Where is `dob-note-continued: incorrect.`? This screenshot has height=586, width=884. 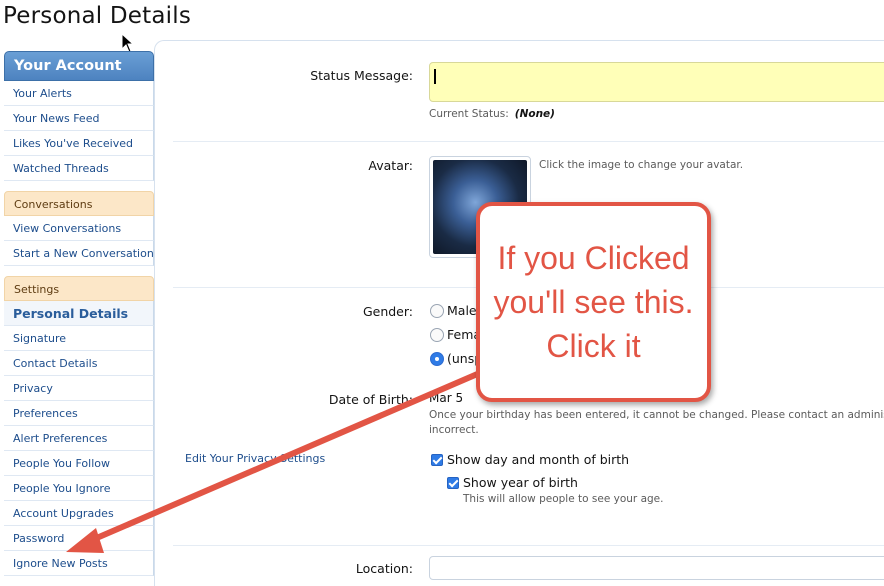
dob-note-continued: incorrect. is located at coordinates (454, 430).